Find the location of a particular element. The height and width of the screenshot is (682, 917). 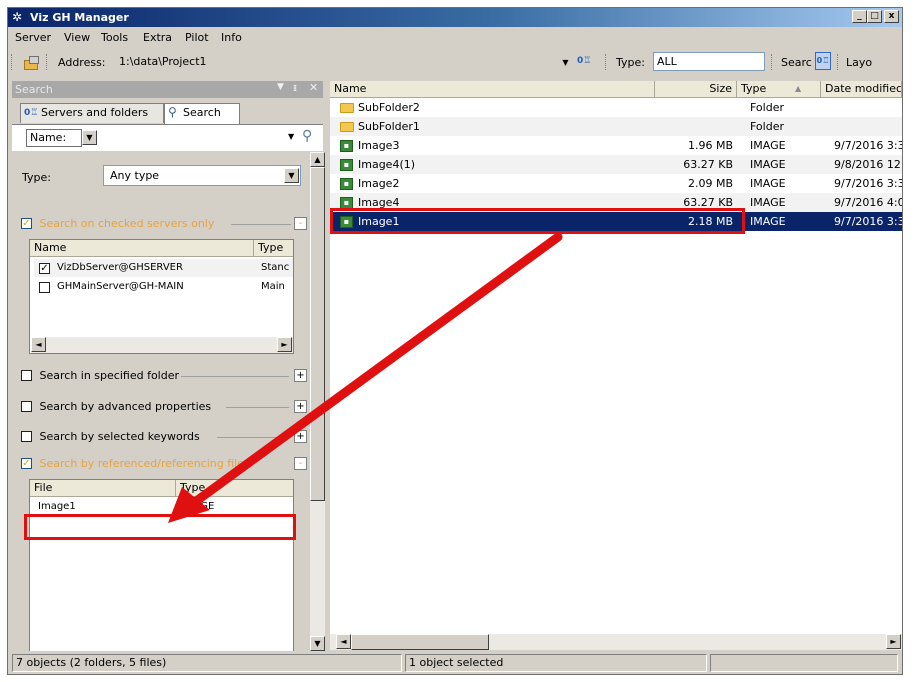

servers-checkbox: ✓ is located at coordinates (26, 223).